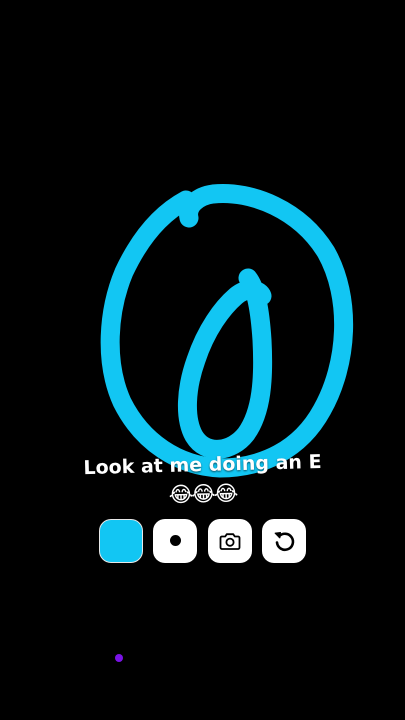 This screenshot has width=405, height=720. I want to click on cursor-dot, so click(119, 658).